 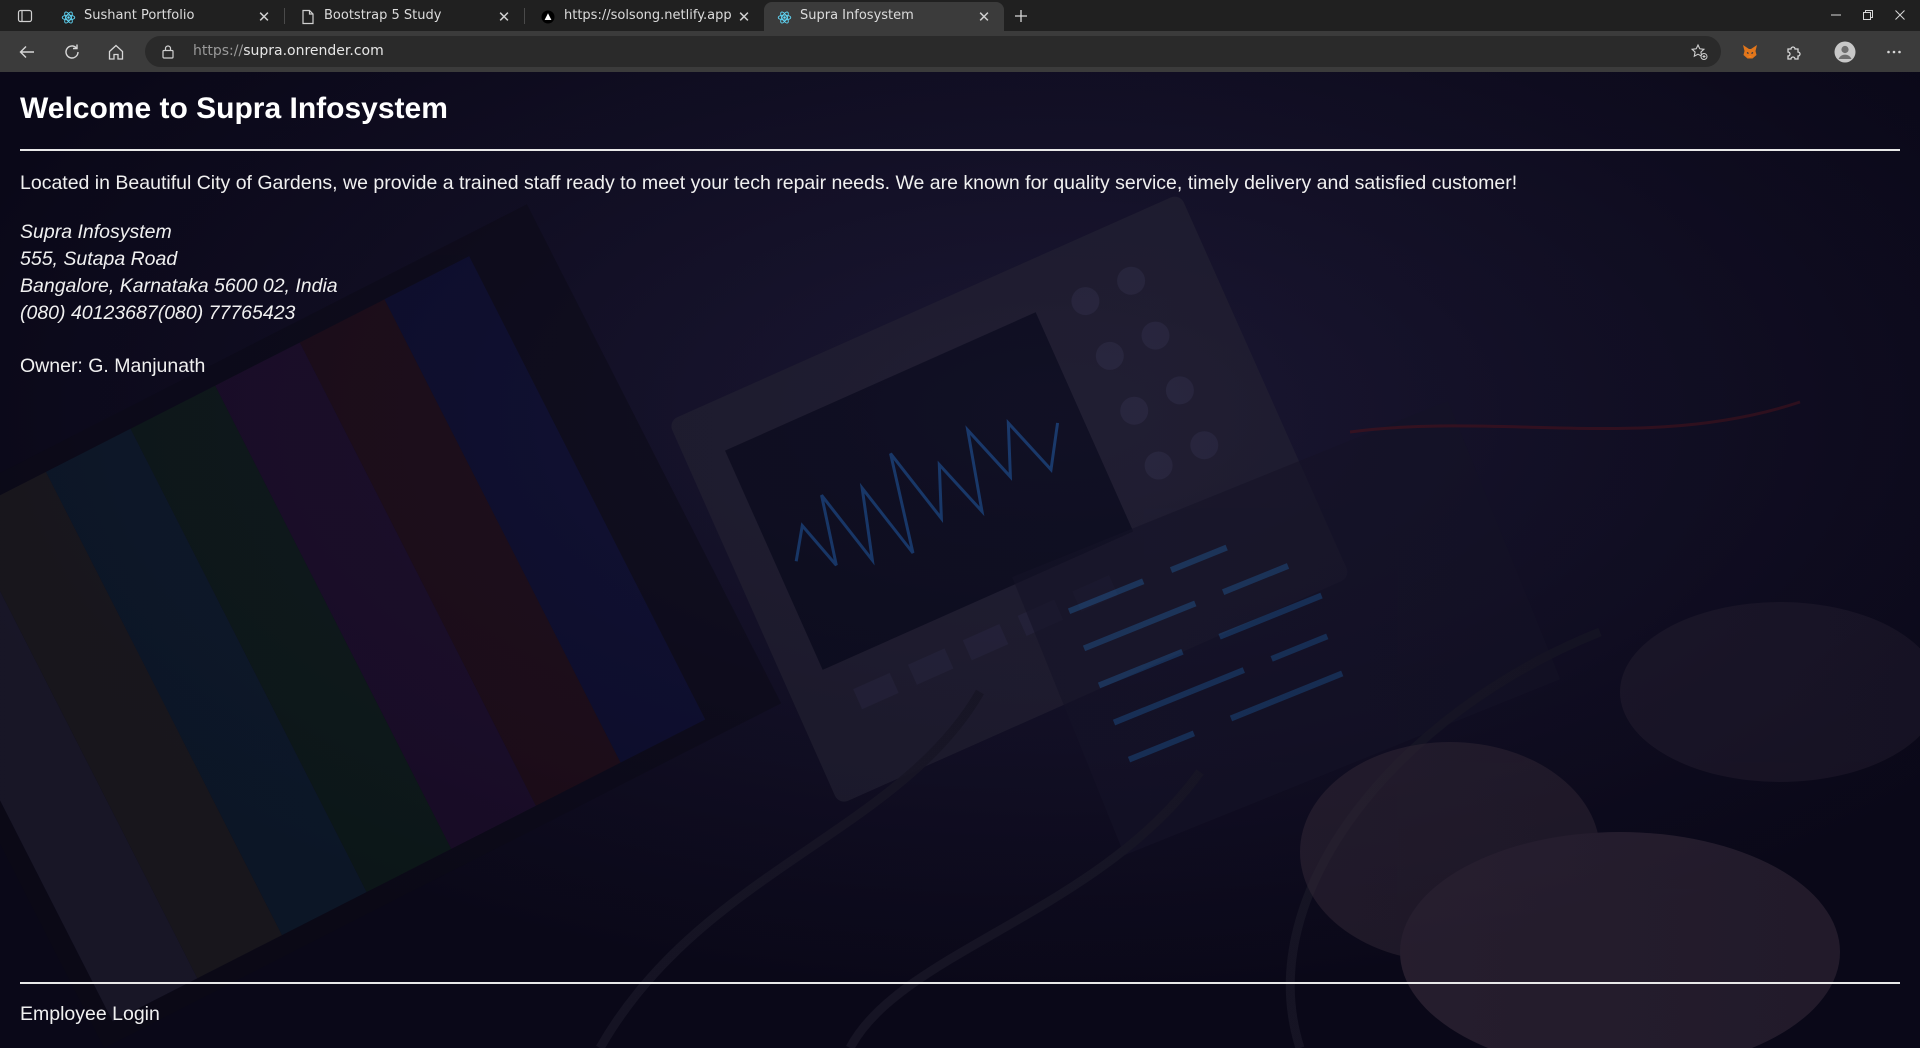 What do you see at coordinates (158, 313) in the screenshot?
I see `address-phone: (080) 40123687(080) 77765423` at bounding box center [158, 313].